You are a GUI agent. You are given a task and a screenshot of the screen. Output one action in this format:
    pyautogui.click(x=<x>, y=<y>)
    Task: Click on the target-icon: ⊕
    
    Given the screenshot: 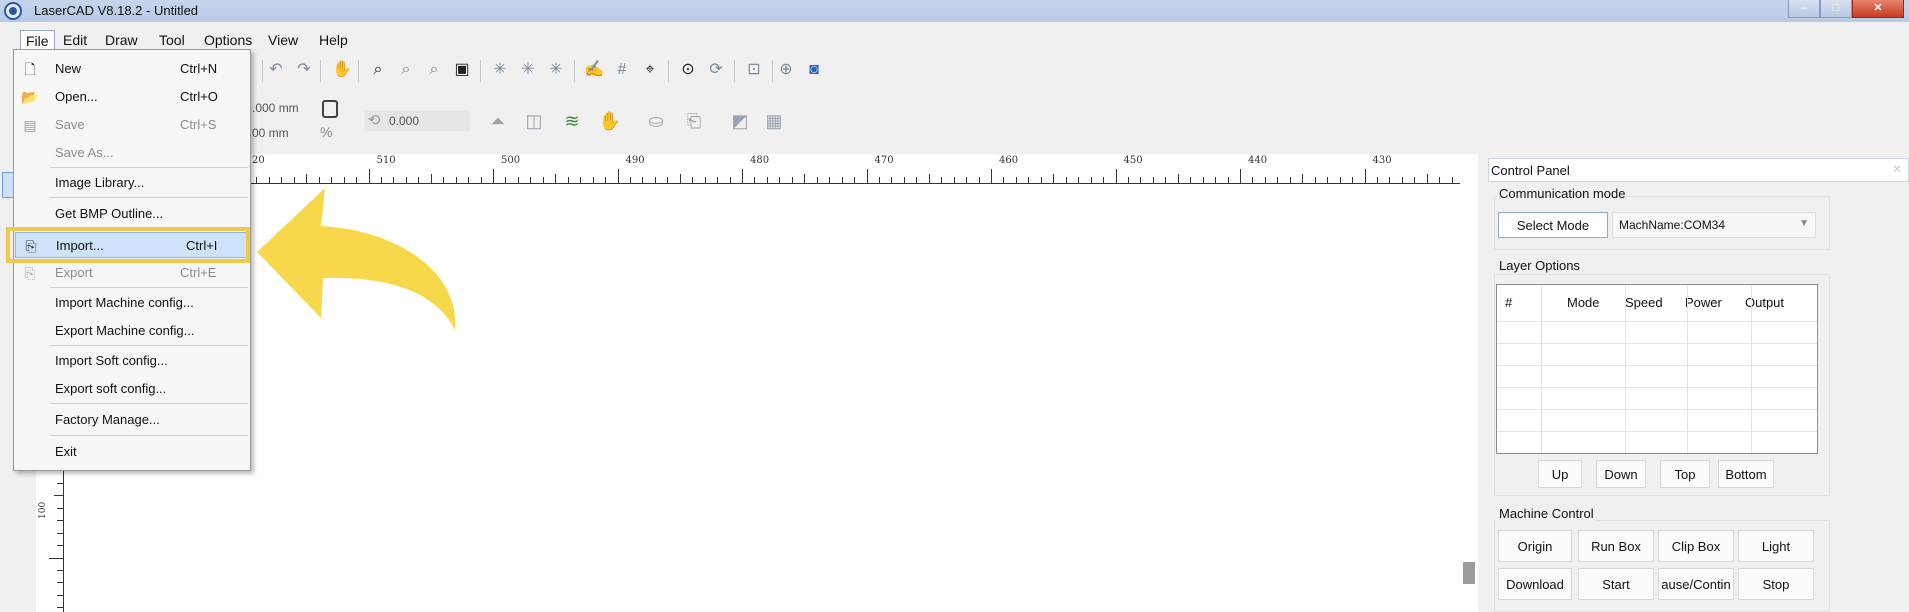 What is the action you would take?
    pyautogui.click(x=786, y=70)
    